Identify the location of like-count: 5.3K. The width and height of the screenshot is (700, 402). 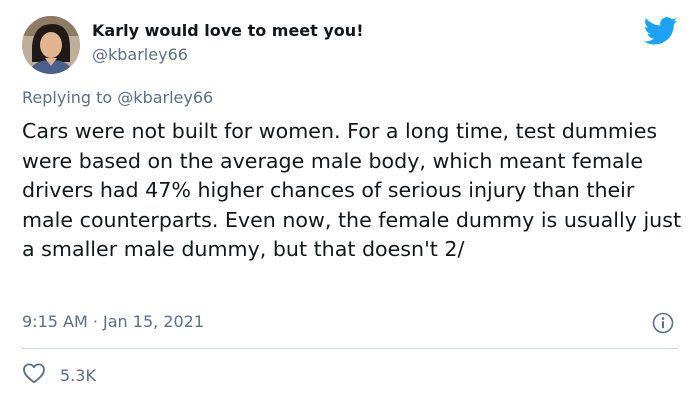
(78, 375).